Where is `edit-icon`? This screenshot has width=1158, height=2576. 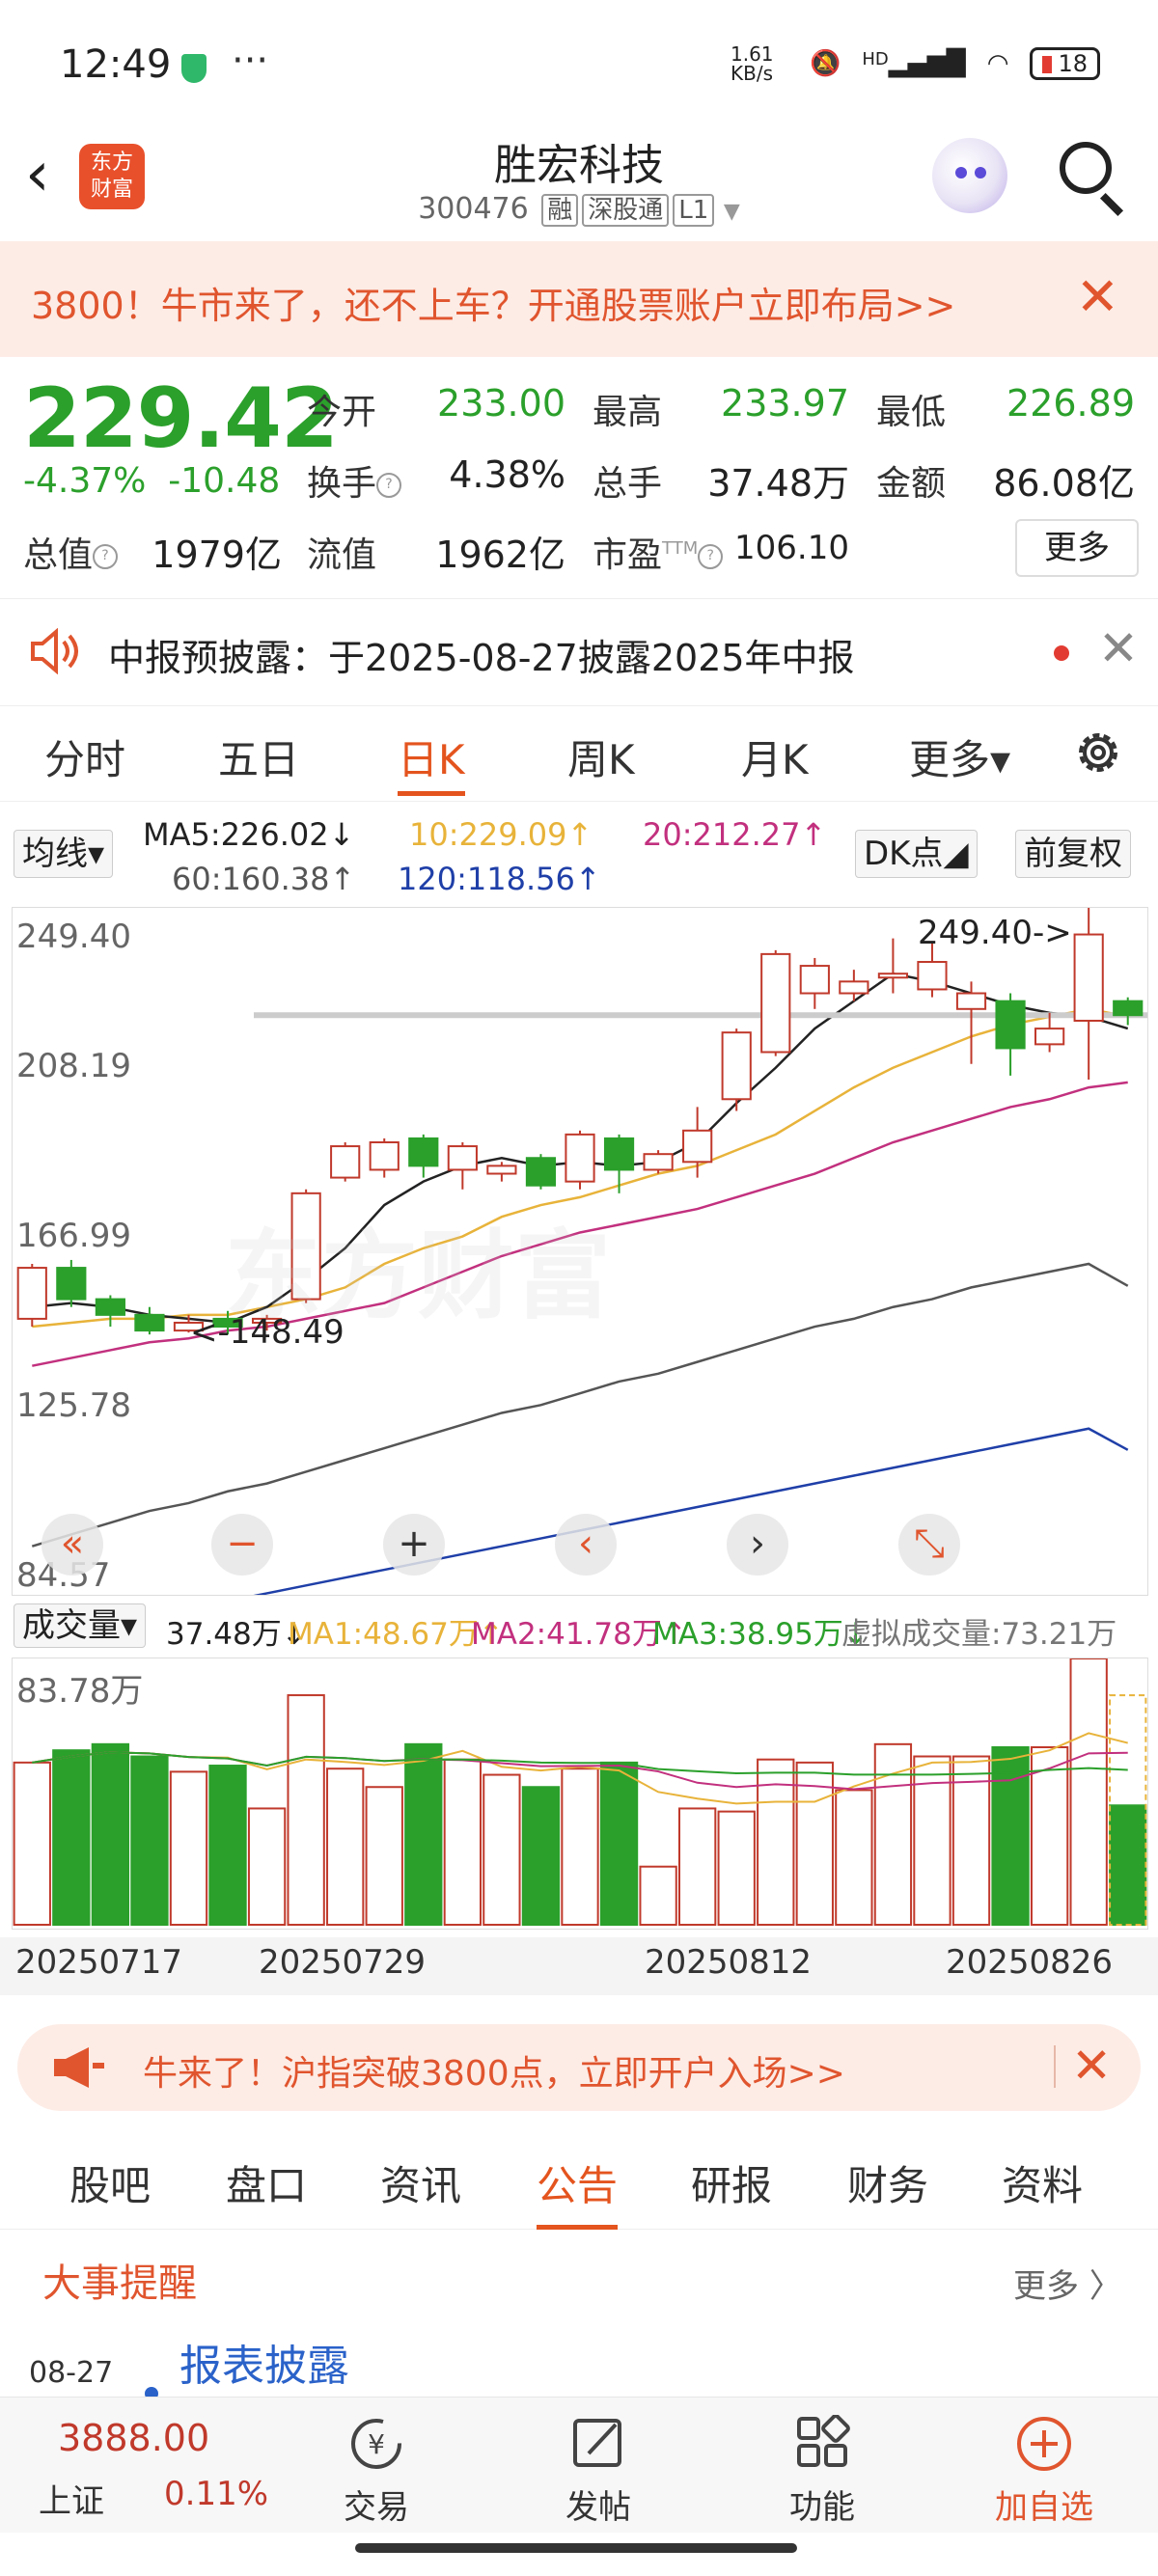 edit-icon is located at coordinates (597, 2443).